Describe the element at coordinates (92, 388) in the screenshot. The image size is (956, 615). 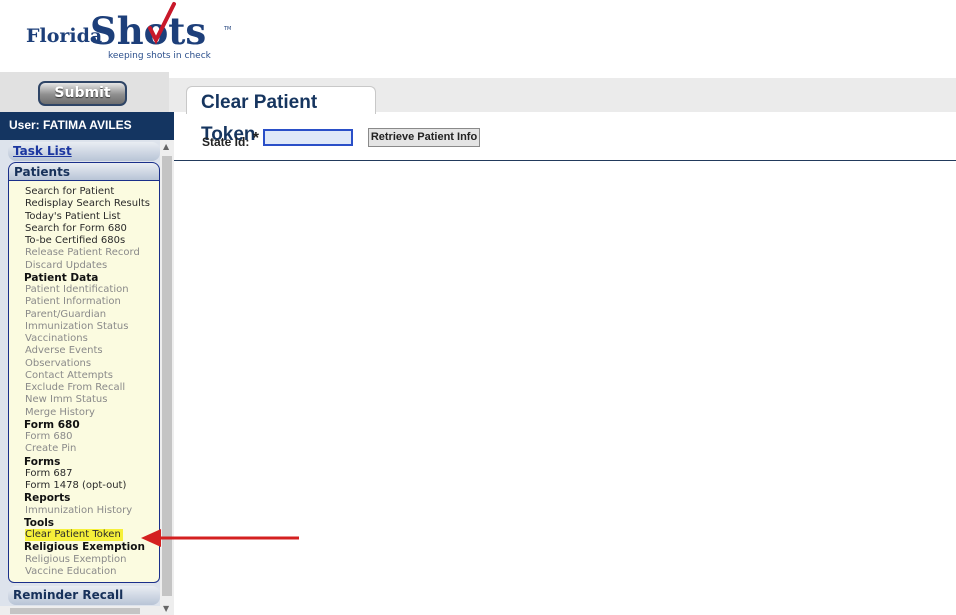
I see `menu-item: Exclude From Recall` at that location.